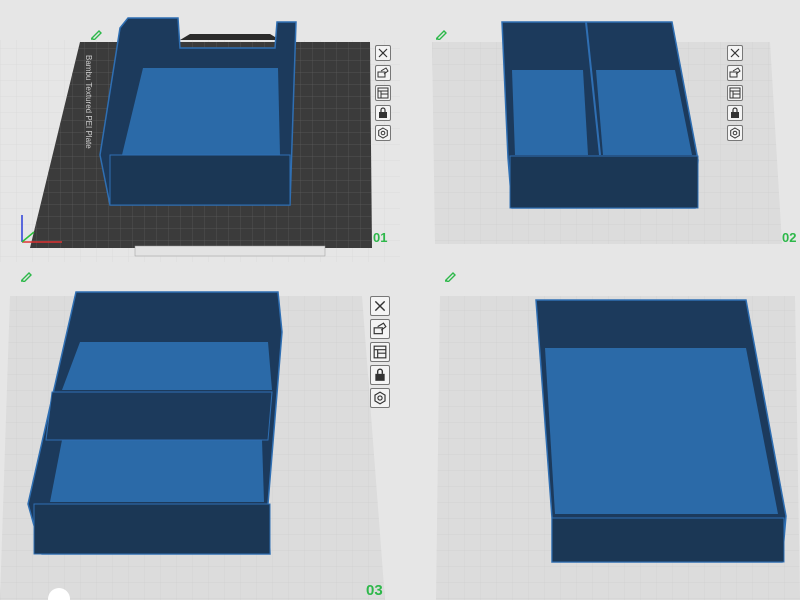 This screenshot has width=800, height=600. What do you see at coordinates (550, 112) in the screenshot?
I see `model-floor-left` at bounding box center [550, 112].